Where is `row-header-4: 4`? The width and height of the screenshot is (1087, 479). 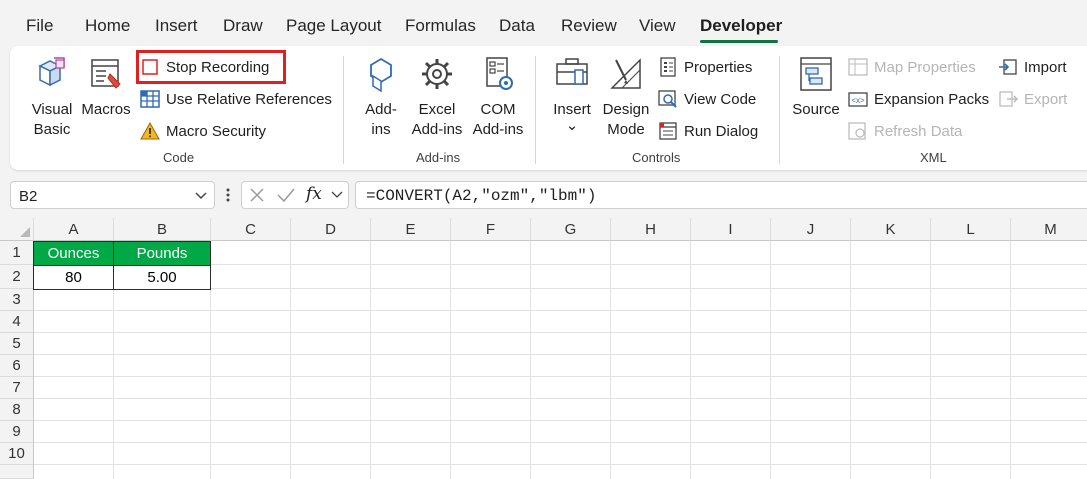
row-header-4: 4 is located at coordinates (17, 322).